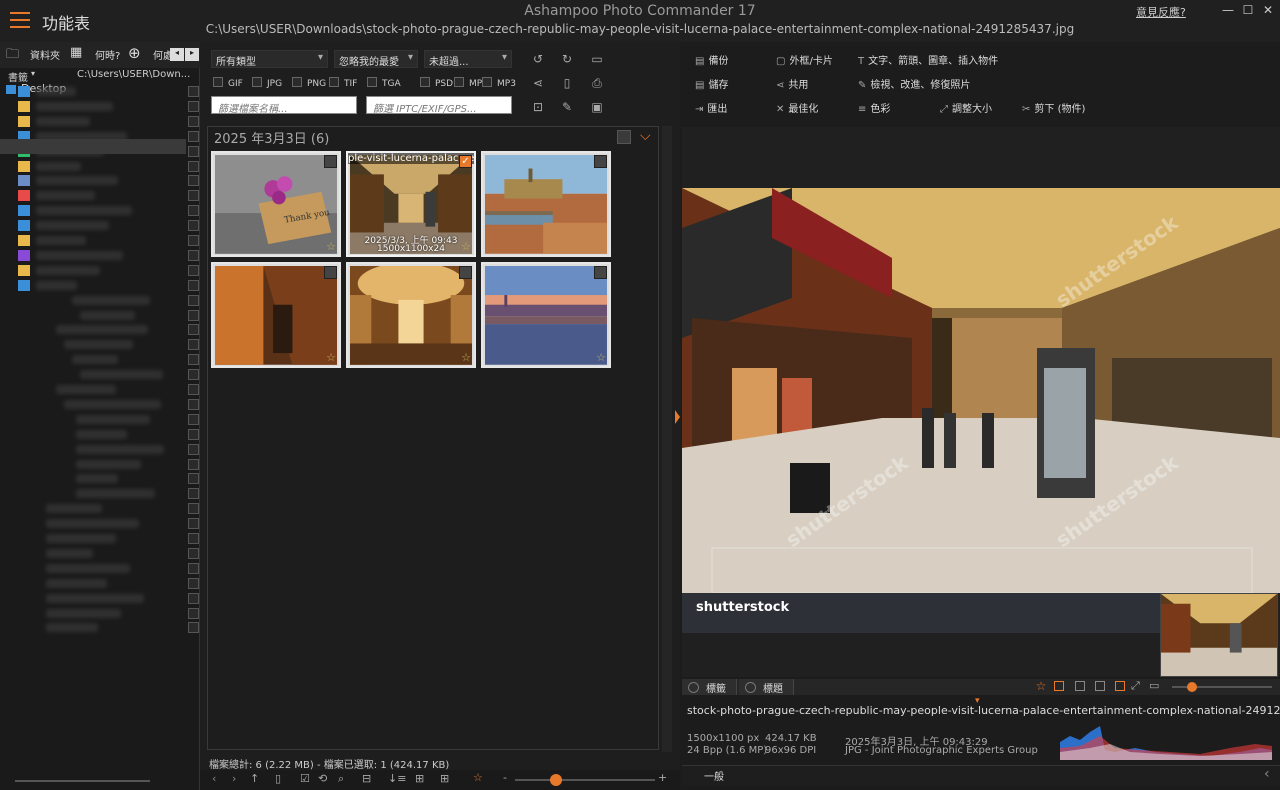 The image size is (1280, 790). What do you see at coordinates (228, 83) in the screenshot?
I see `filter-gif-checkbox: GIF` at bounding box center [228, 83].